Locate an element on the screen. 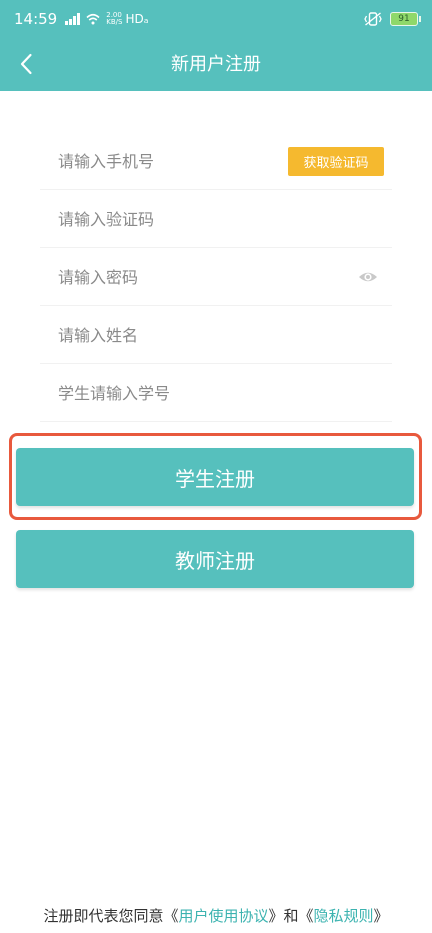  agreement-open-quote-2: 《 is located at coordinates (306, 916).